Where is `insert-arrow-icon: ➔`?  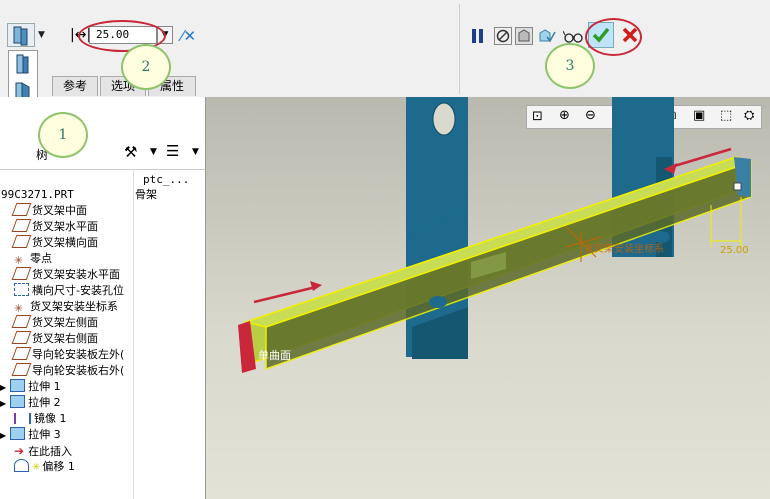 insert-arrow-icon: ➔ is located at coordinates (19, 451).